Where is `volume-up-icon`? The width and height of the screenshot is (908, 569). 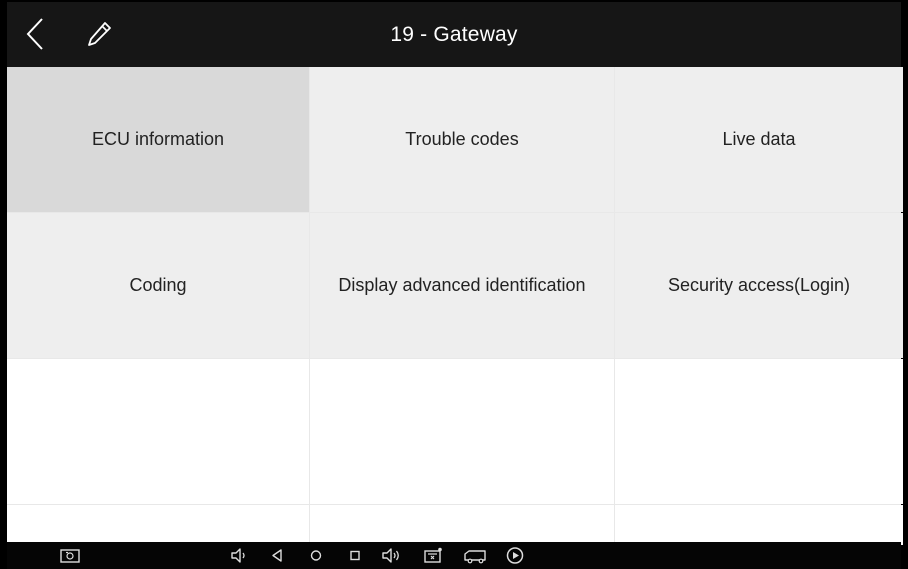 volume-up-icon is located at coordinates (391, 555).